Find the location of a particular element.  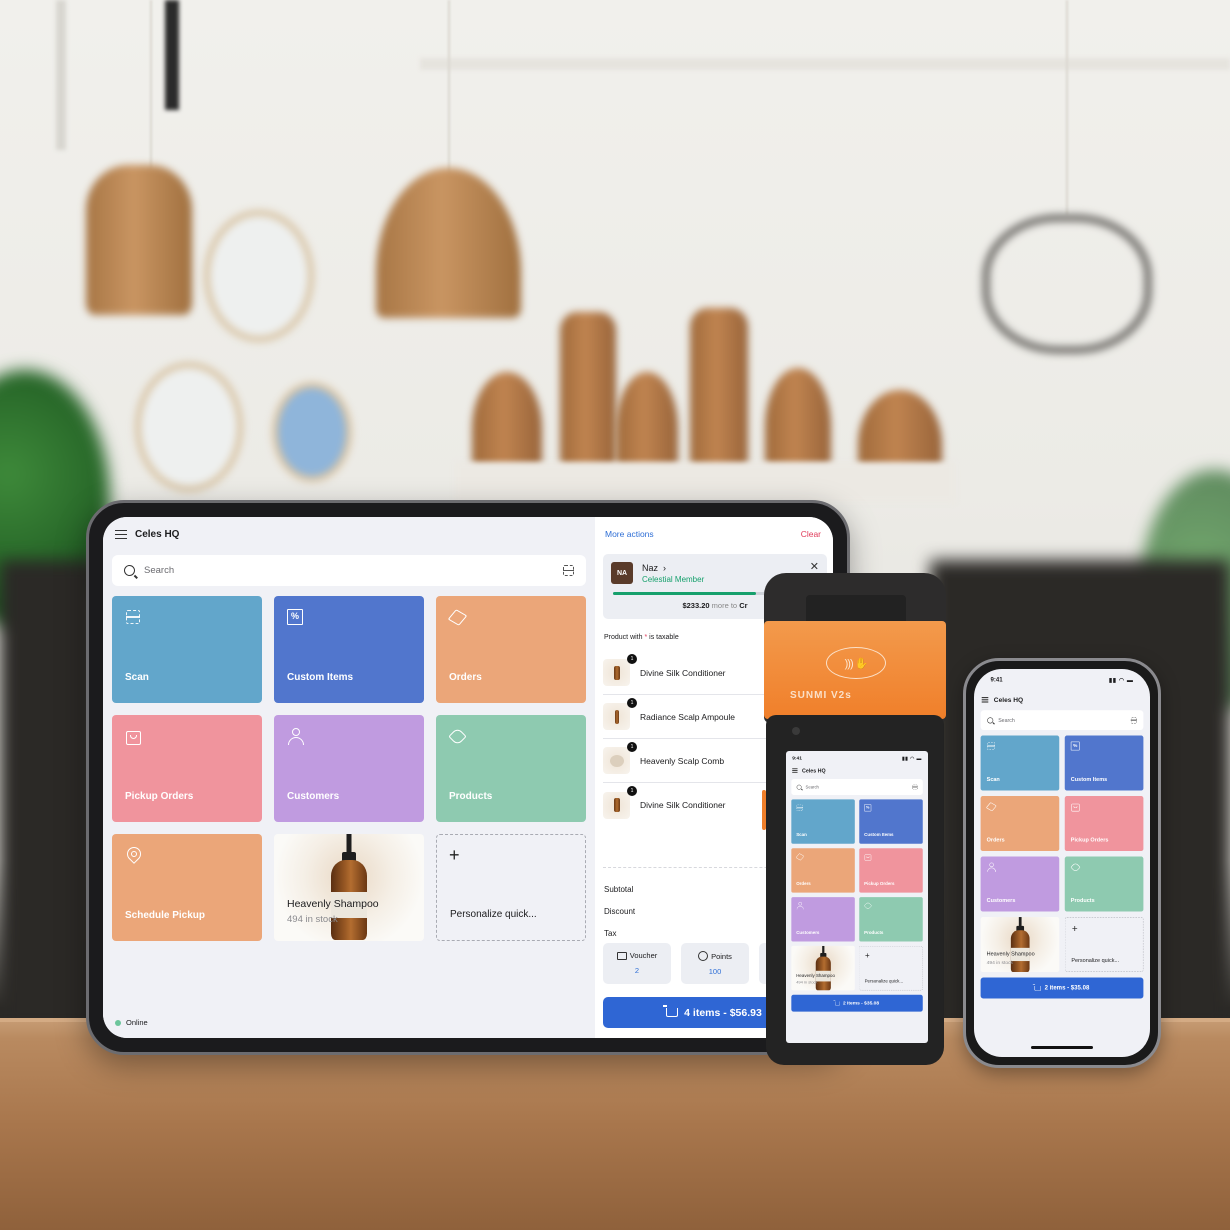

tile-label: Orders is located at coordinates (803, 884).